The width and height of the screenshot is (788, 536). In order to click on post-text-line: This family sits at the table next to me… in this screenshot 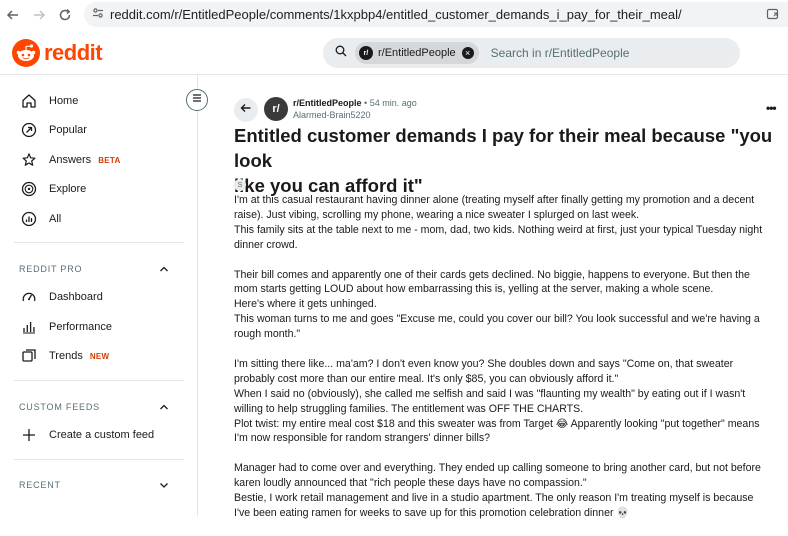, I will do `click(498, 229)`.